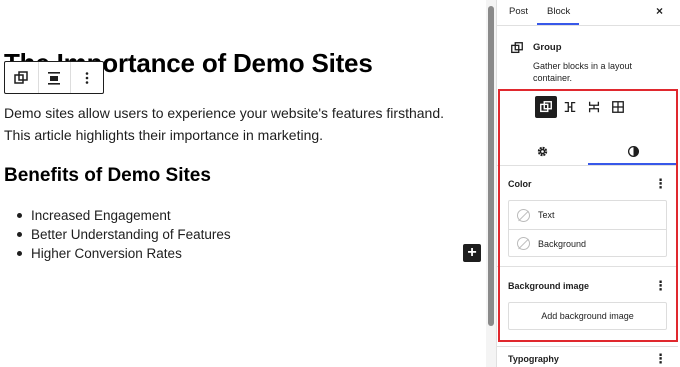  I want to click on block-type-button, so click(21, 77).